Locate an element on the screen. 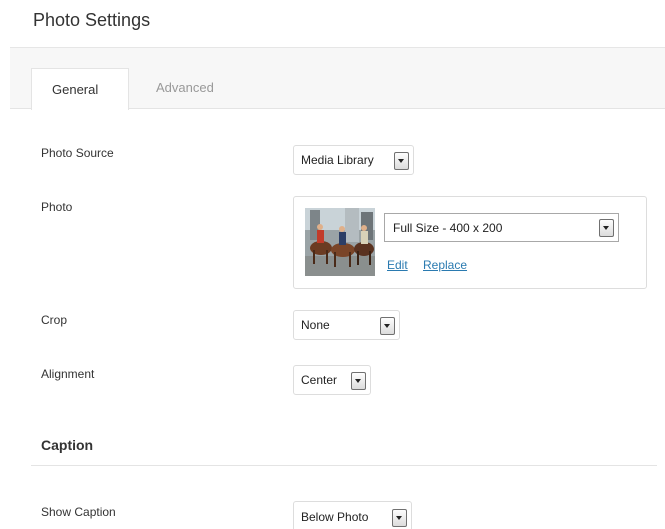 The height and width of the screenshot is (529, 665). tab-general: General is located at coordinates (80, 89).